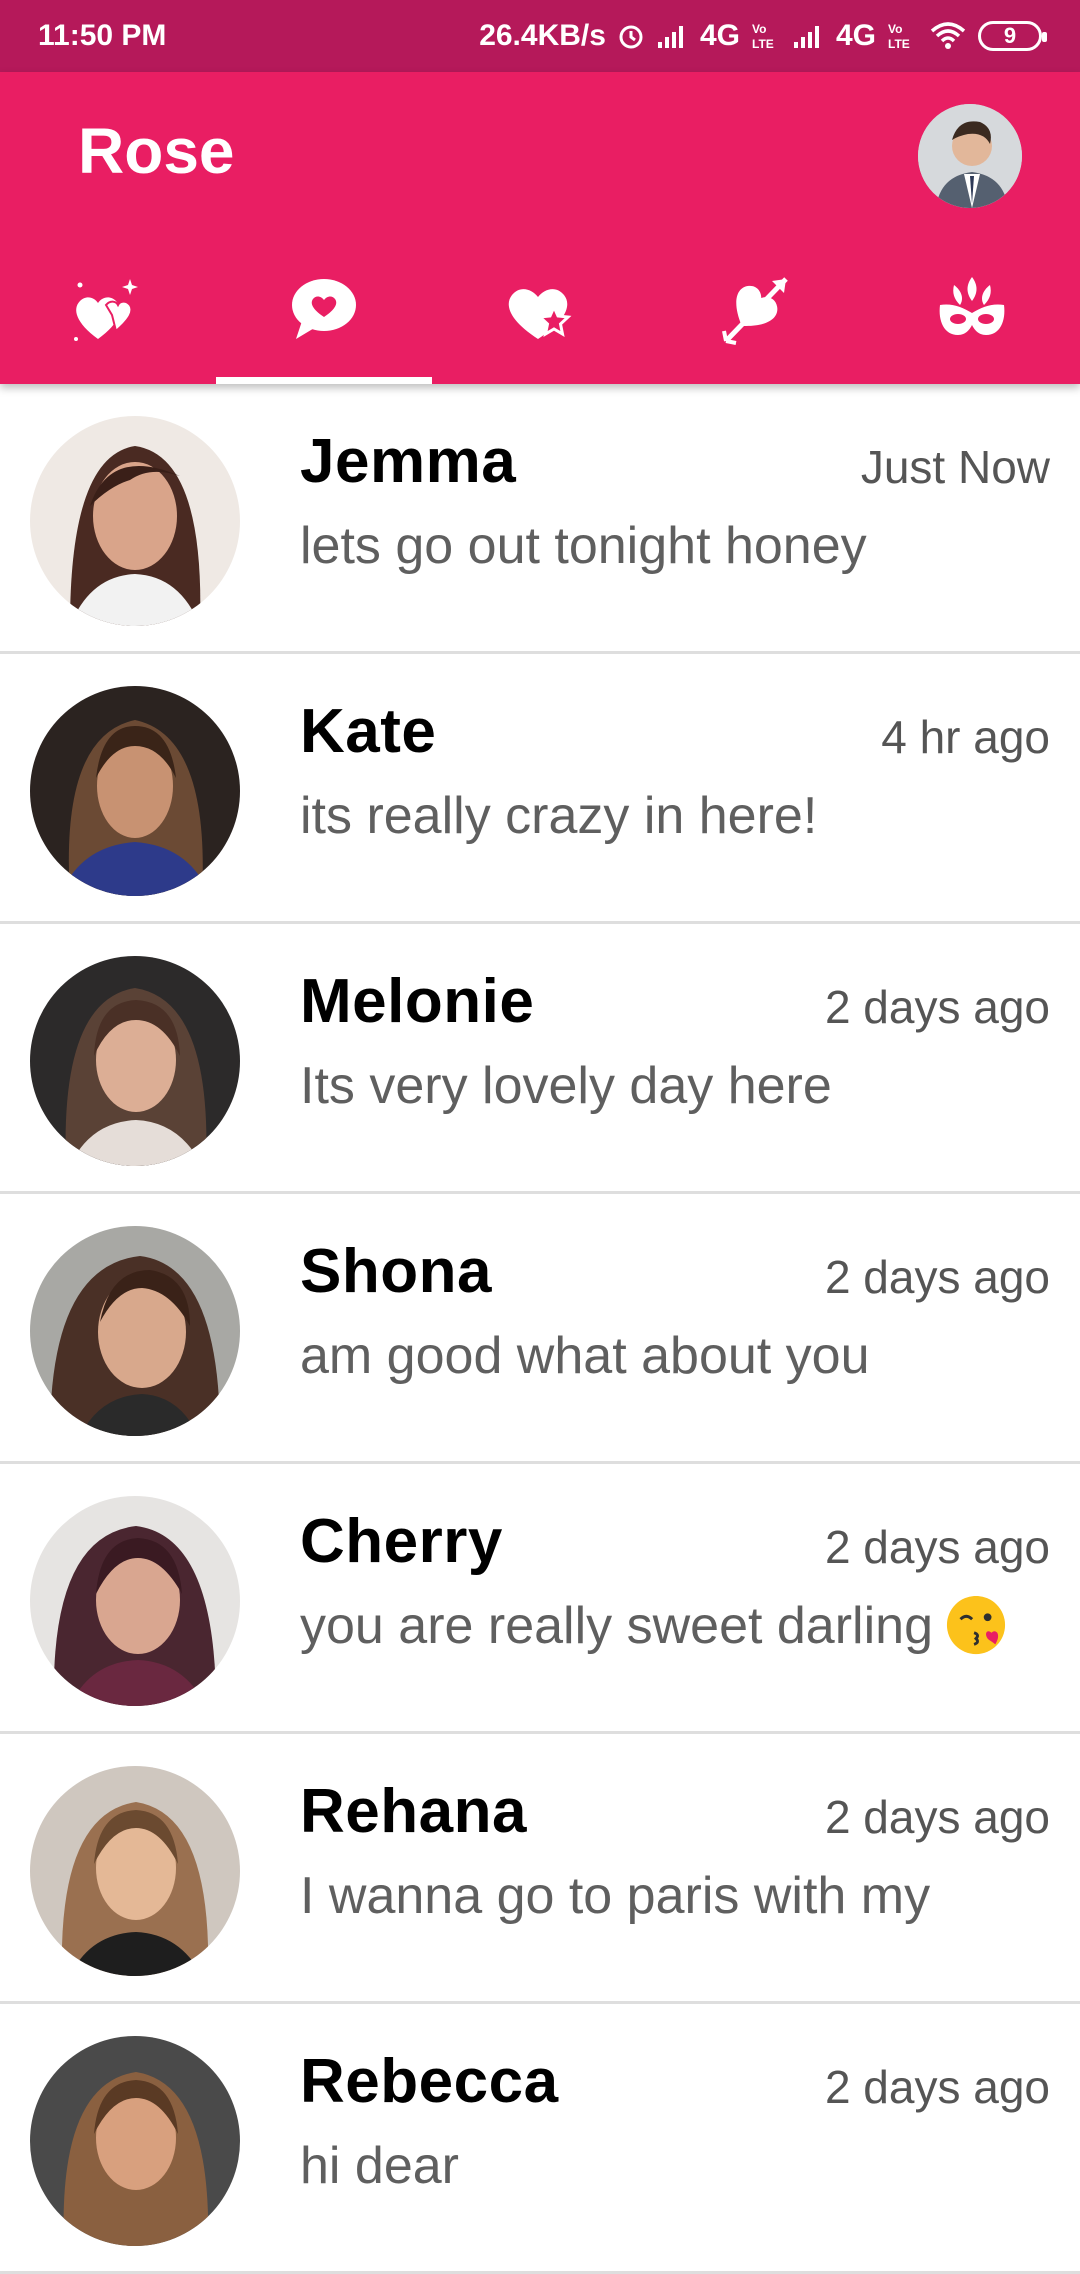 This screenshot has height=2274, width=1080. What do you see at coordinates (680, 2166) in the screenshot?
I see `message-preview: hi dear` at bounding box center [680, 2166].